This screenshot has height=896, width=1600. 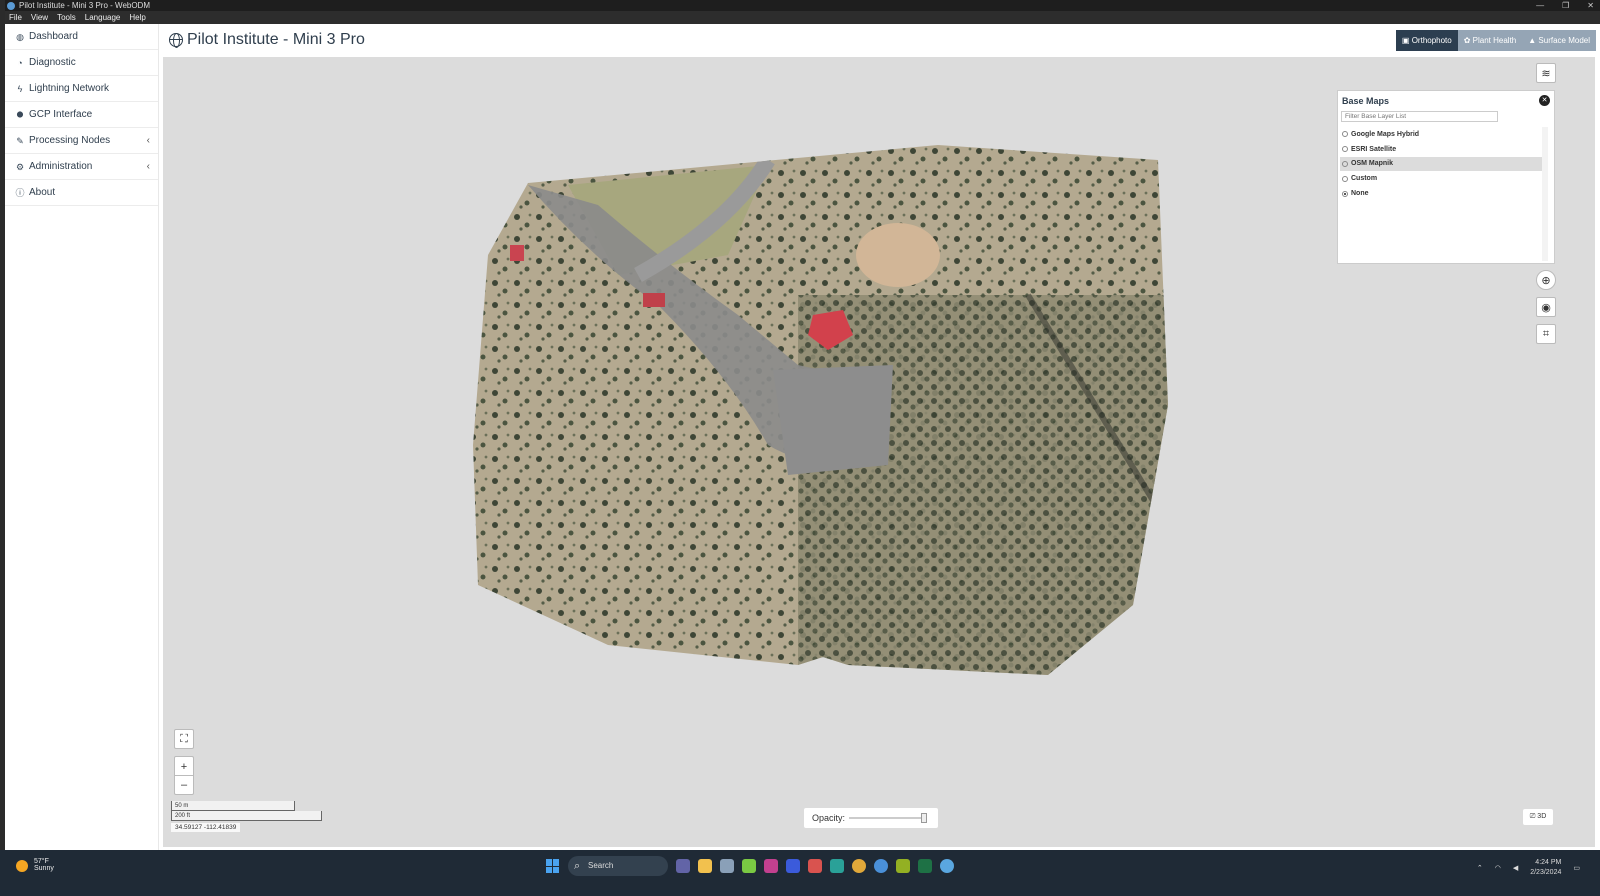 I want to click on fullscreen-button: ⛶, so click(x=184, y=739).